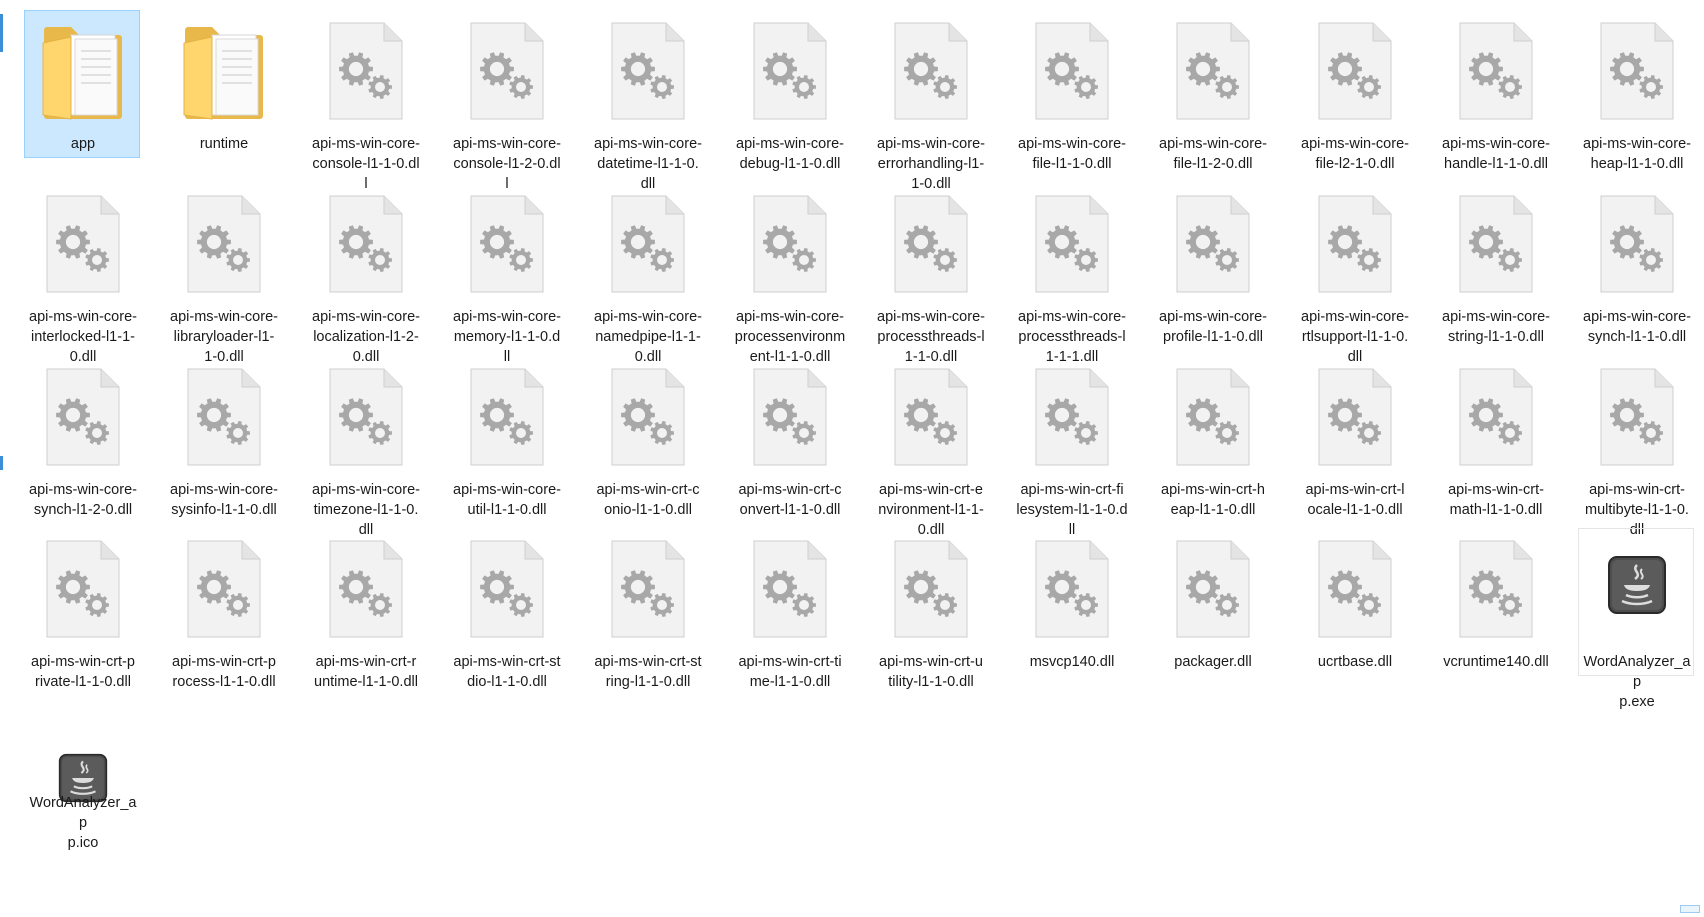 This screenshot has width=1704, height=917. Describe the element at coordinates (1495, 91) in the screenshot. I see `file-item: api-ms-win-core- handle-l1-1-0.dll` at that location.